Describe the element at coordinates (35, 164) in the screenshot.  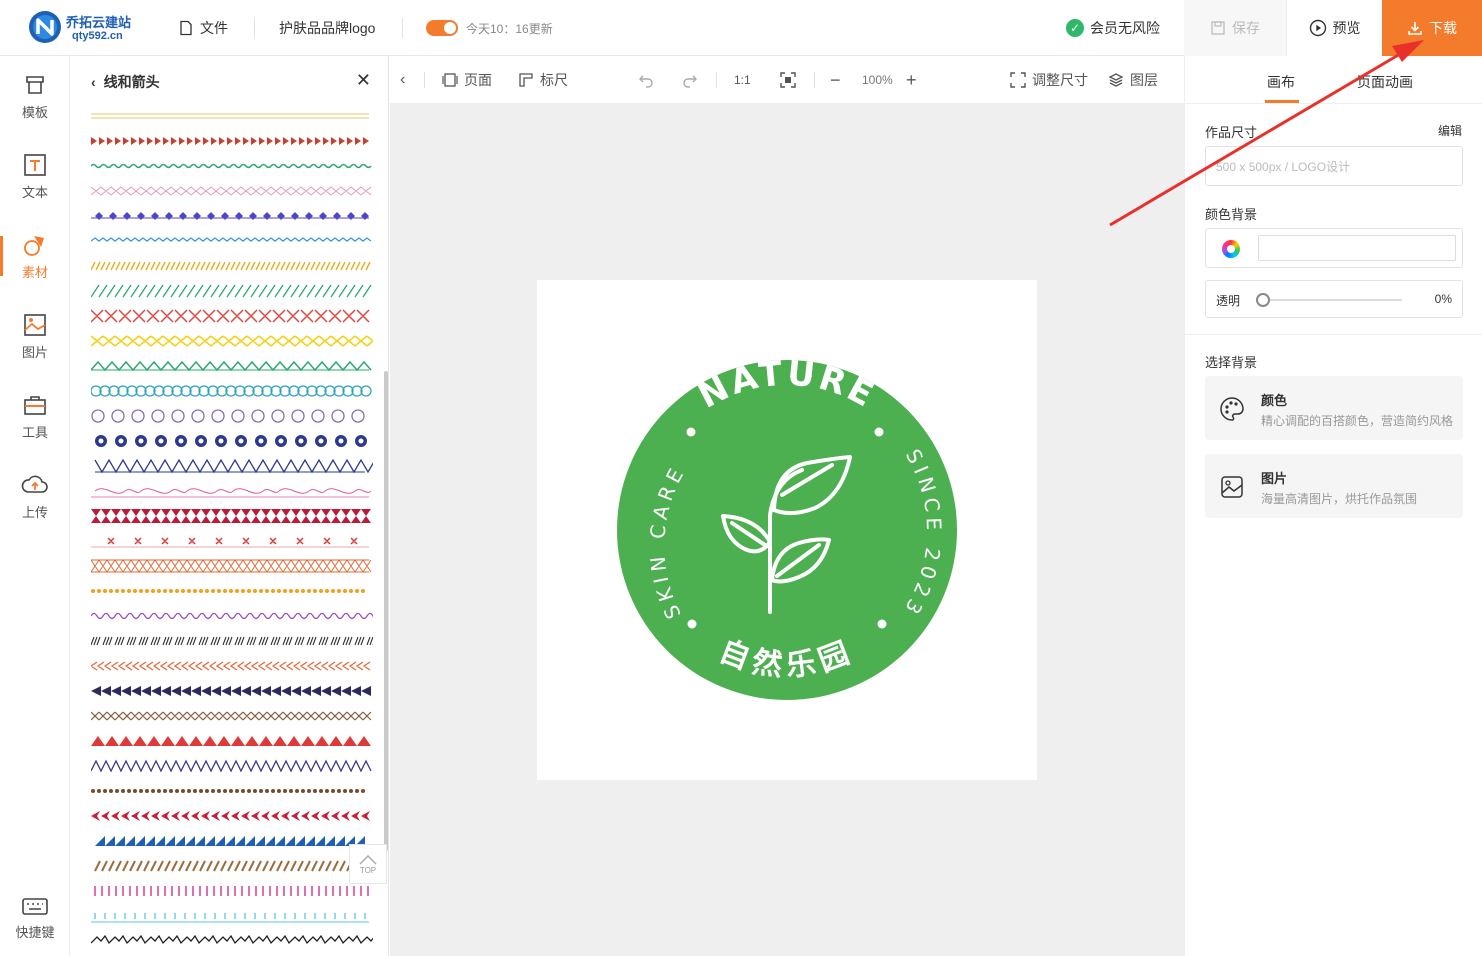
I see `text-icon` at that location.